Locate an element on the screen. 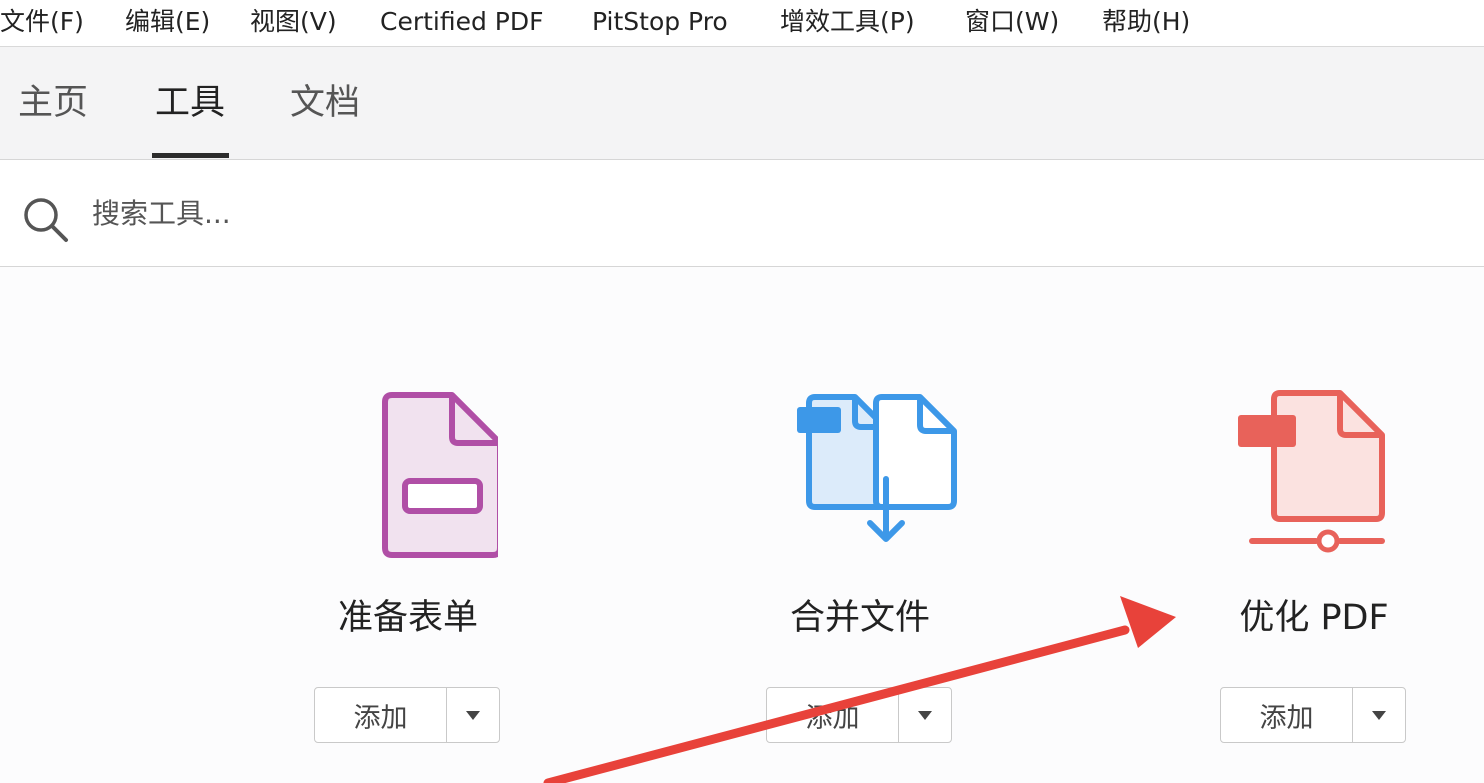 Image resolution: width=1484 pixels, height=783 pixels. add-dropdown-optimize-pdf is located at coordinates (1379, 715).